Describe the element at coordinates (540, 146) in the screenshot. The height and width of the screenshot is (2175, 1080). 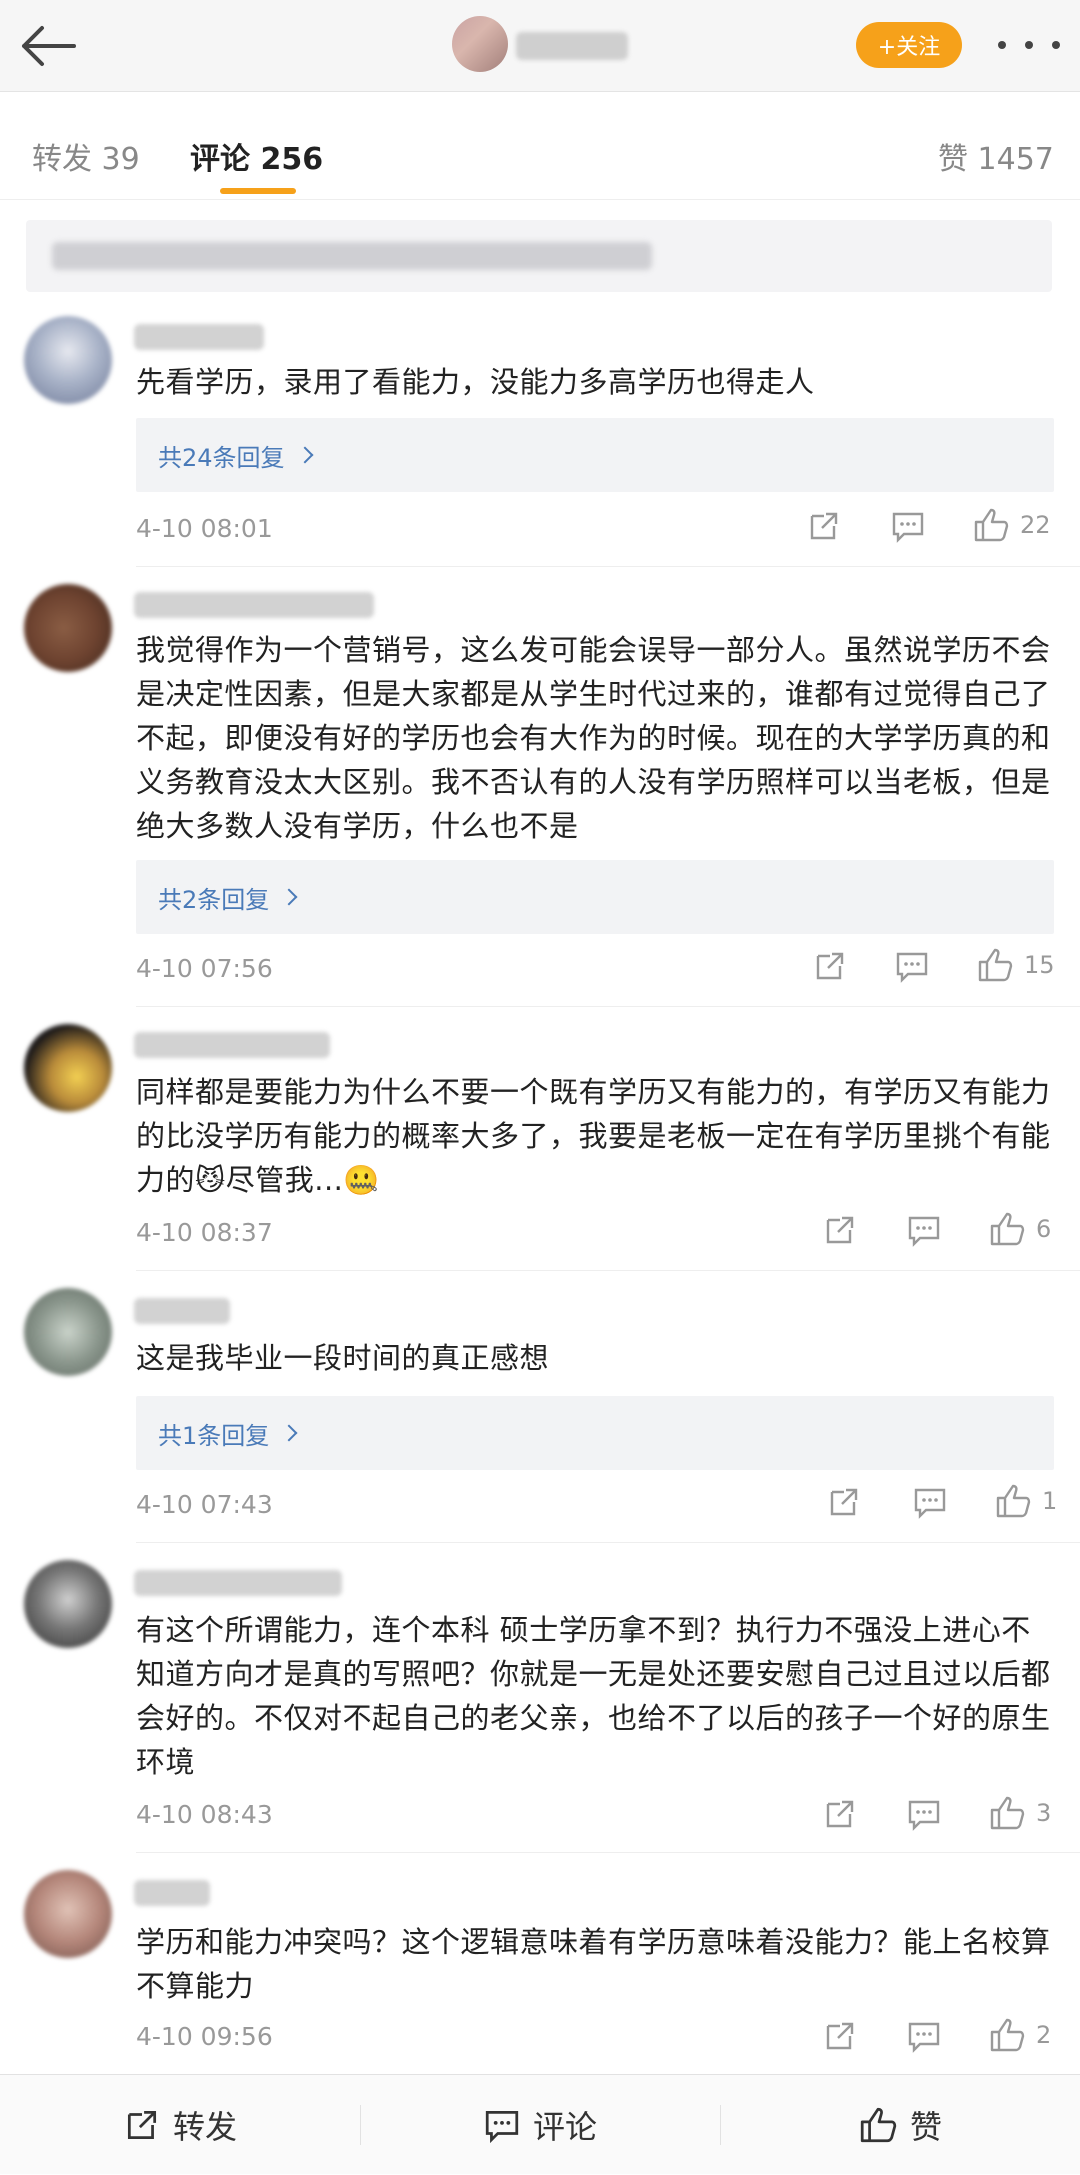
I see `tab-bar: 转发 39 评论 256 赞 1457` at that location.